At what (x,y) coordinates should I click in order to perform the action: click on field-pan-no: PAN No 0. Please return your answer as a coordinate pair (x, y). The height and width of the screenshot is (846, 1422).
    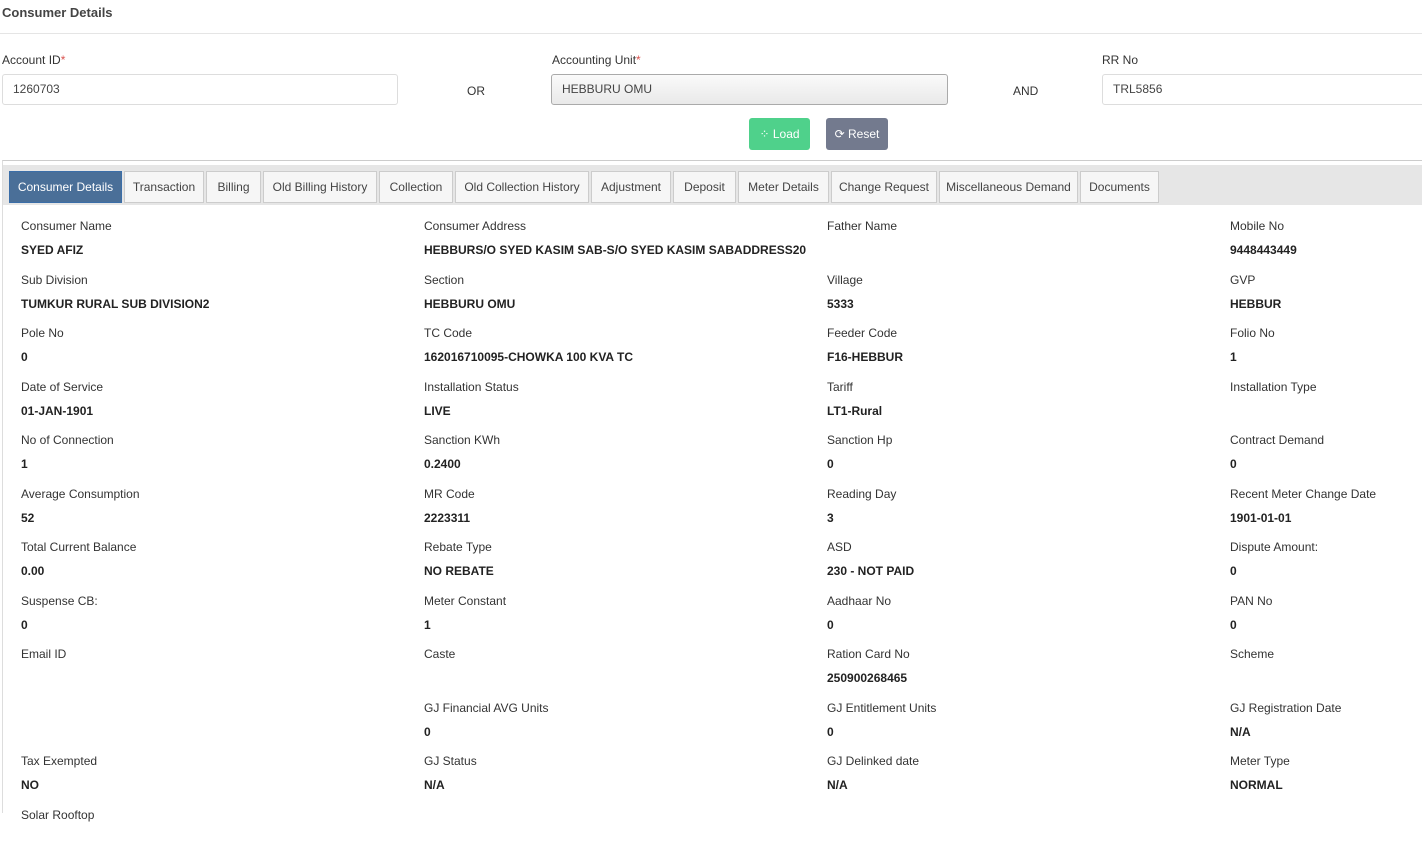
    Looking at the image, I should click on (1251, 613).